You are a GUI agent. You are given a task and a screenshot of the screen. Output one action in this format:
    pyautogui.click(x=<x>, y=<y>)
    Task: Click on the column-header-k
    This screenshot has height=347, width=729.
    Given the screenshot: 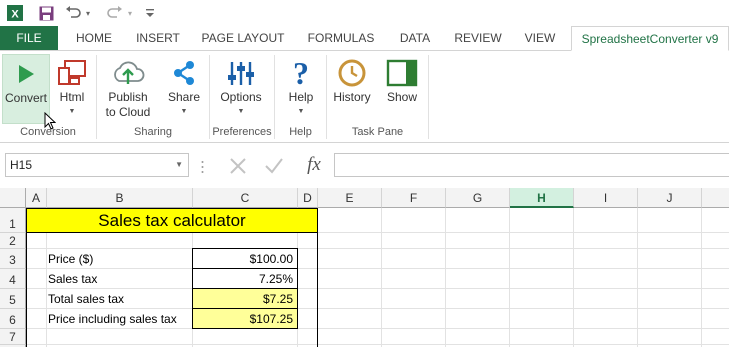 What is the action you would take?
    pyautogui.click(x=715, y=198)
    